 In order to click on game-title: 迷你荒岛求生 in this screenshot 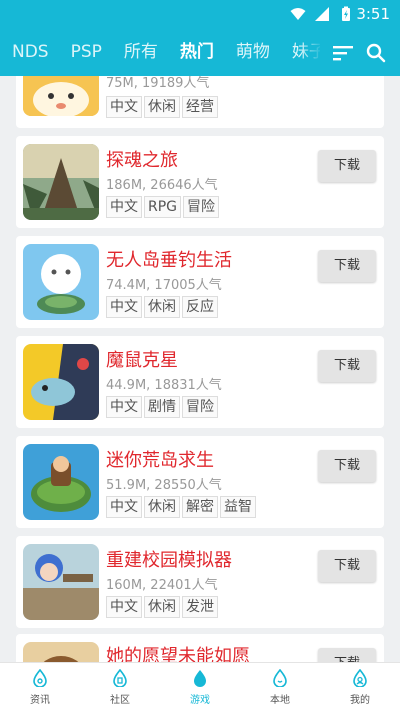, I will do `click(160, 459)`.